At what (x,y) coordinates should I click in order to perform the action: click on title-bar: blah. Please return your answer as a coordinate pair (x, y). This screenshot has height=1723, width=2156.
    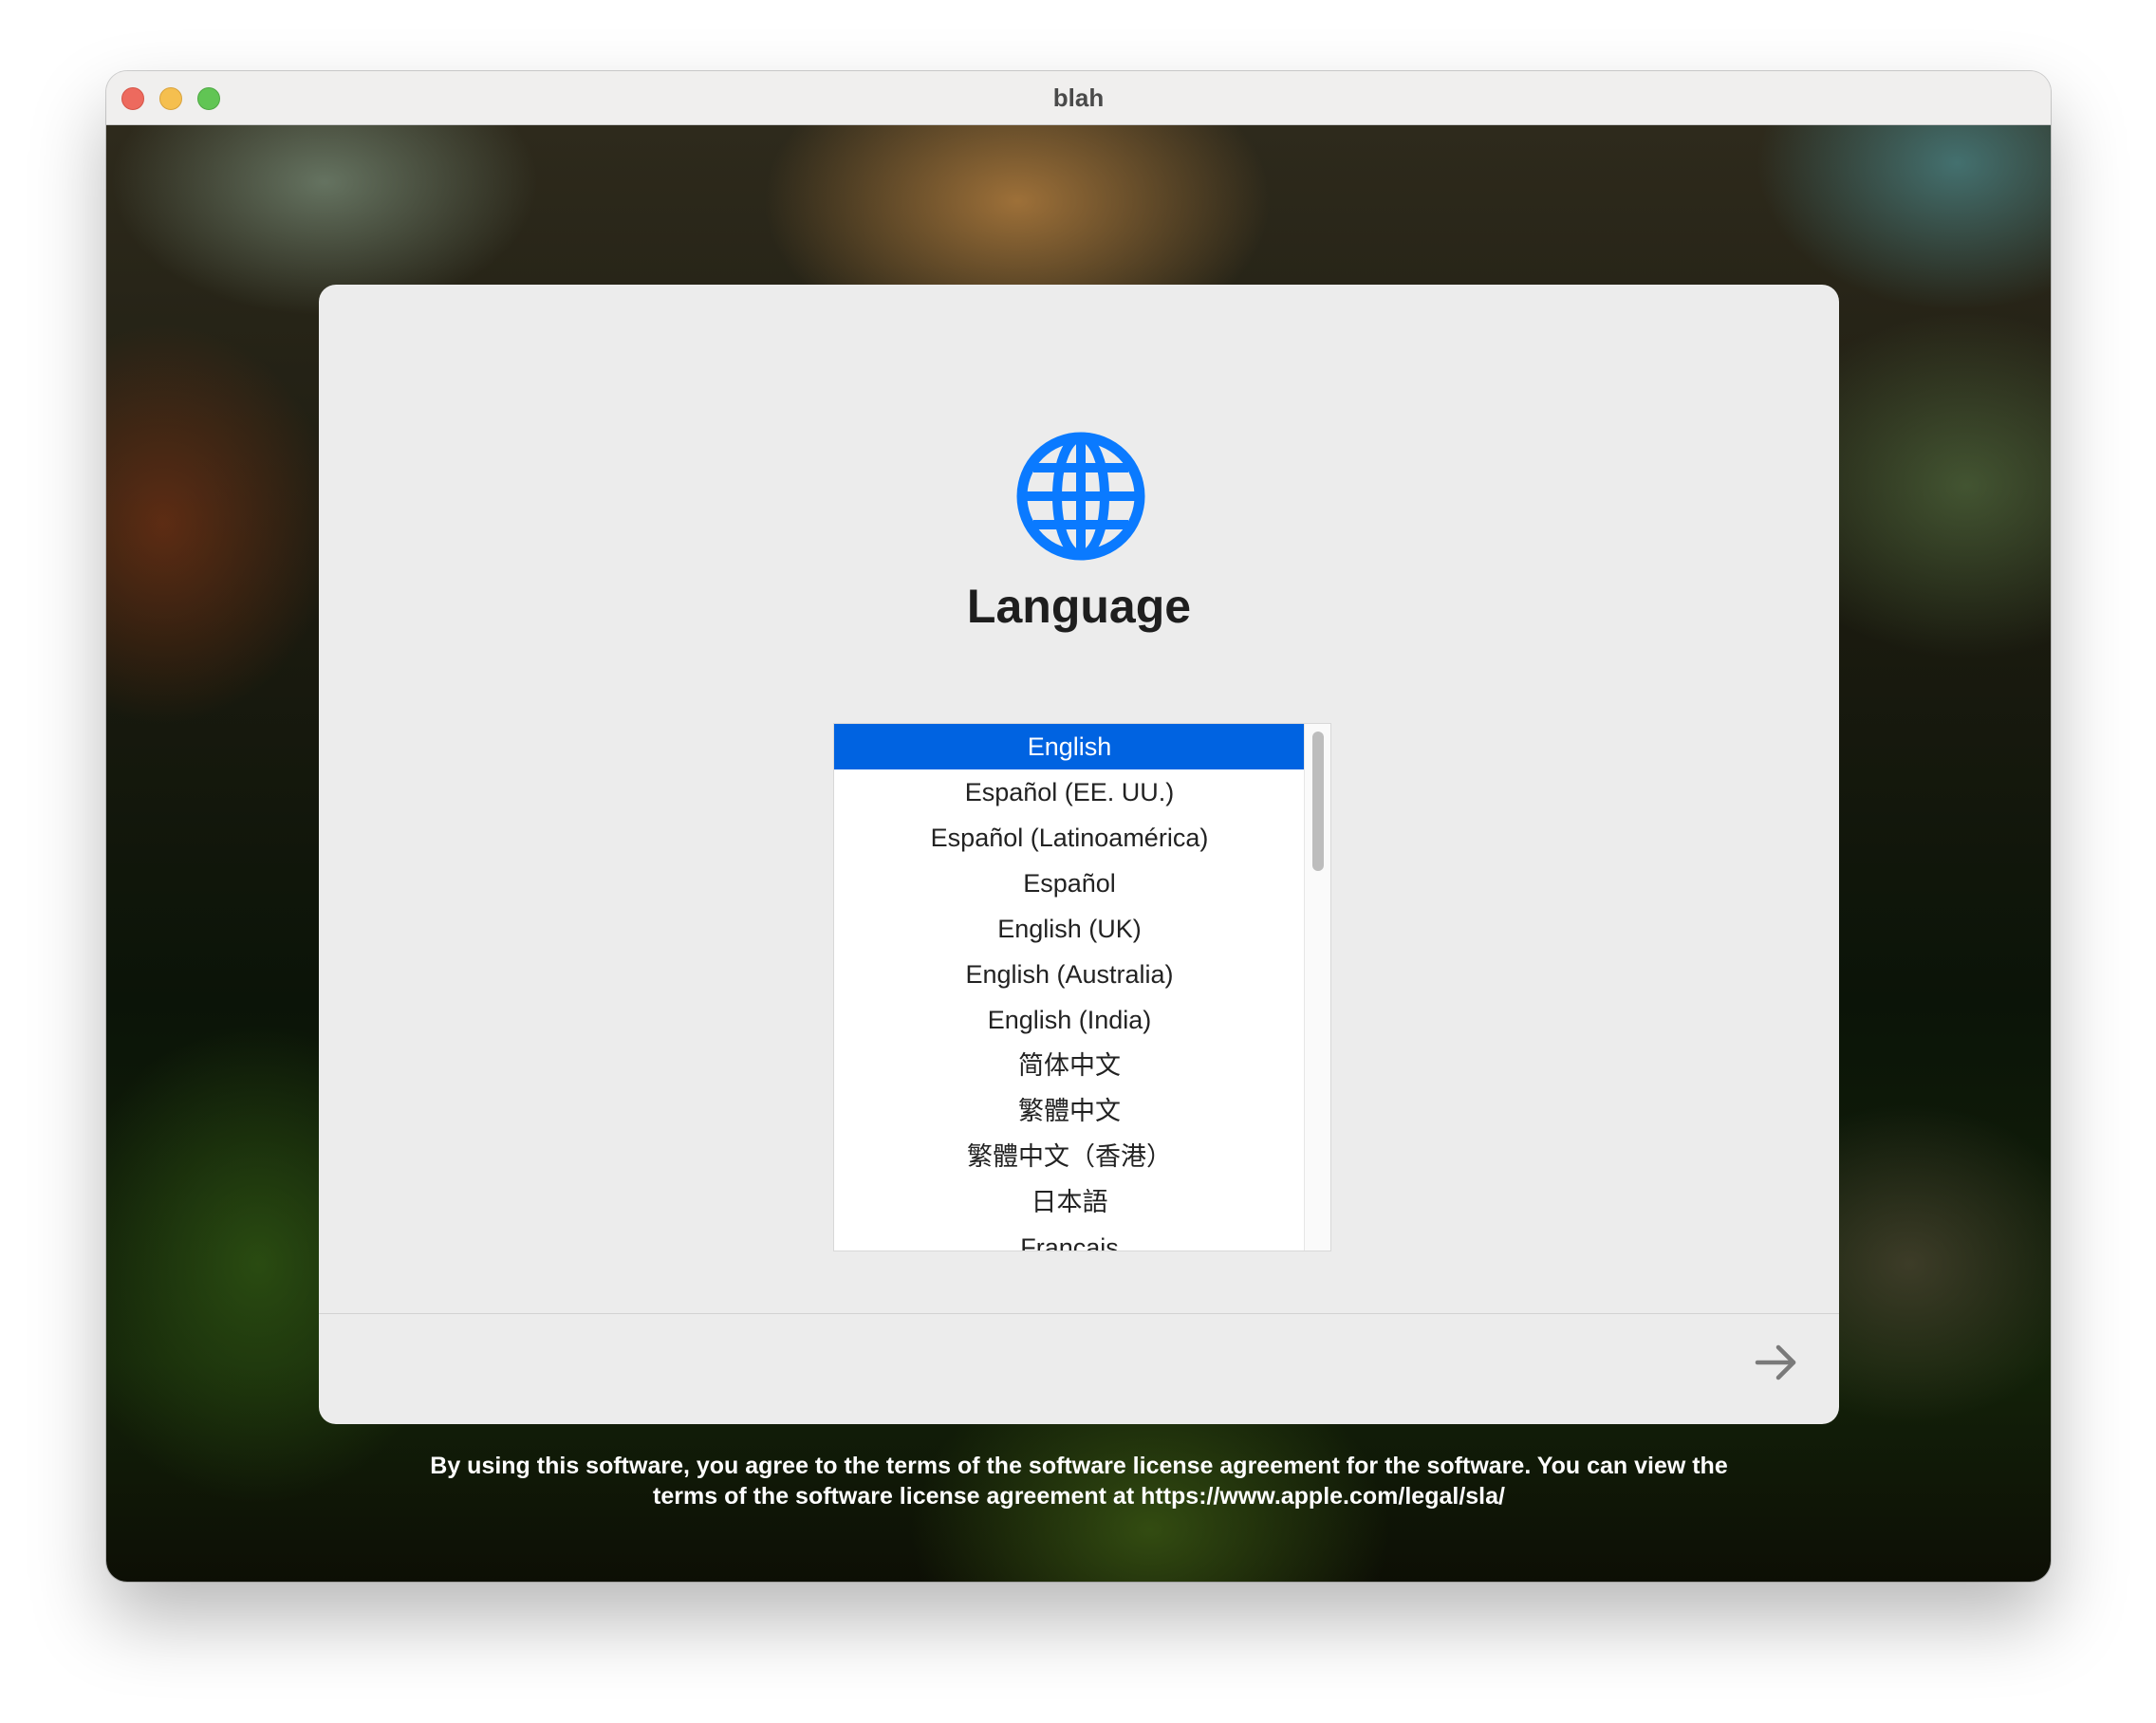
    Looking at the image, I should click on (1078, 98).